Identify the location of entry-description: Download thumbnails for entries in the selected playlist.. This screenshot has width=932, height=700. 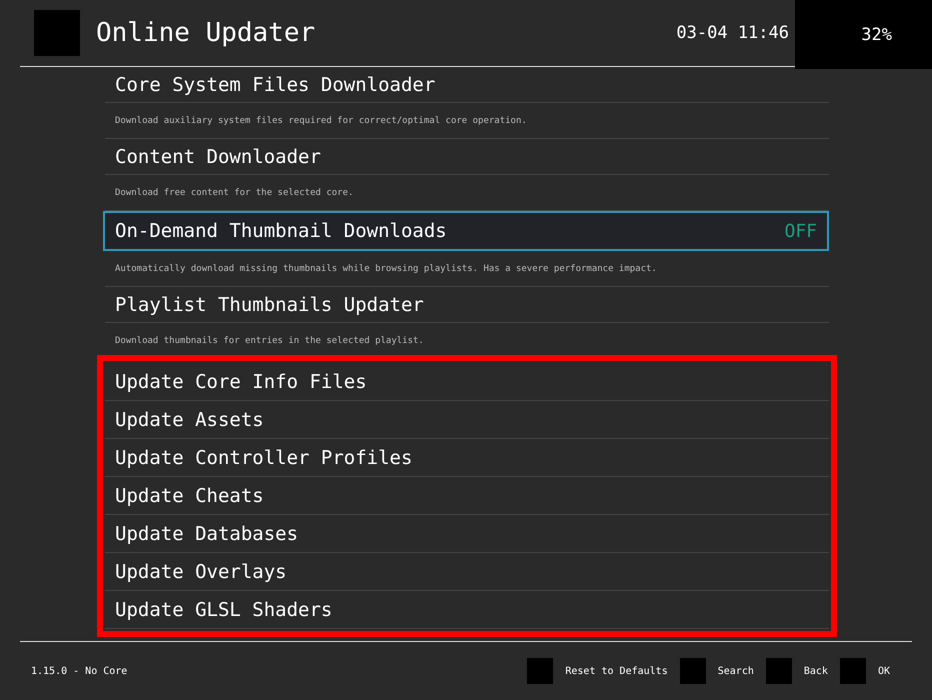
(467, 341).